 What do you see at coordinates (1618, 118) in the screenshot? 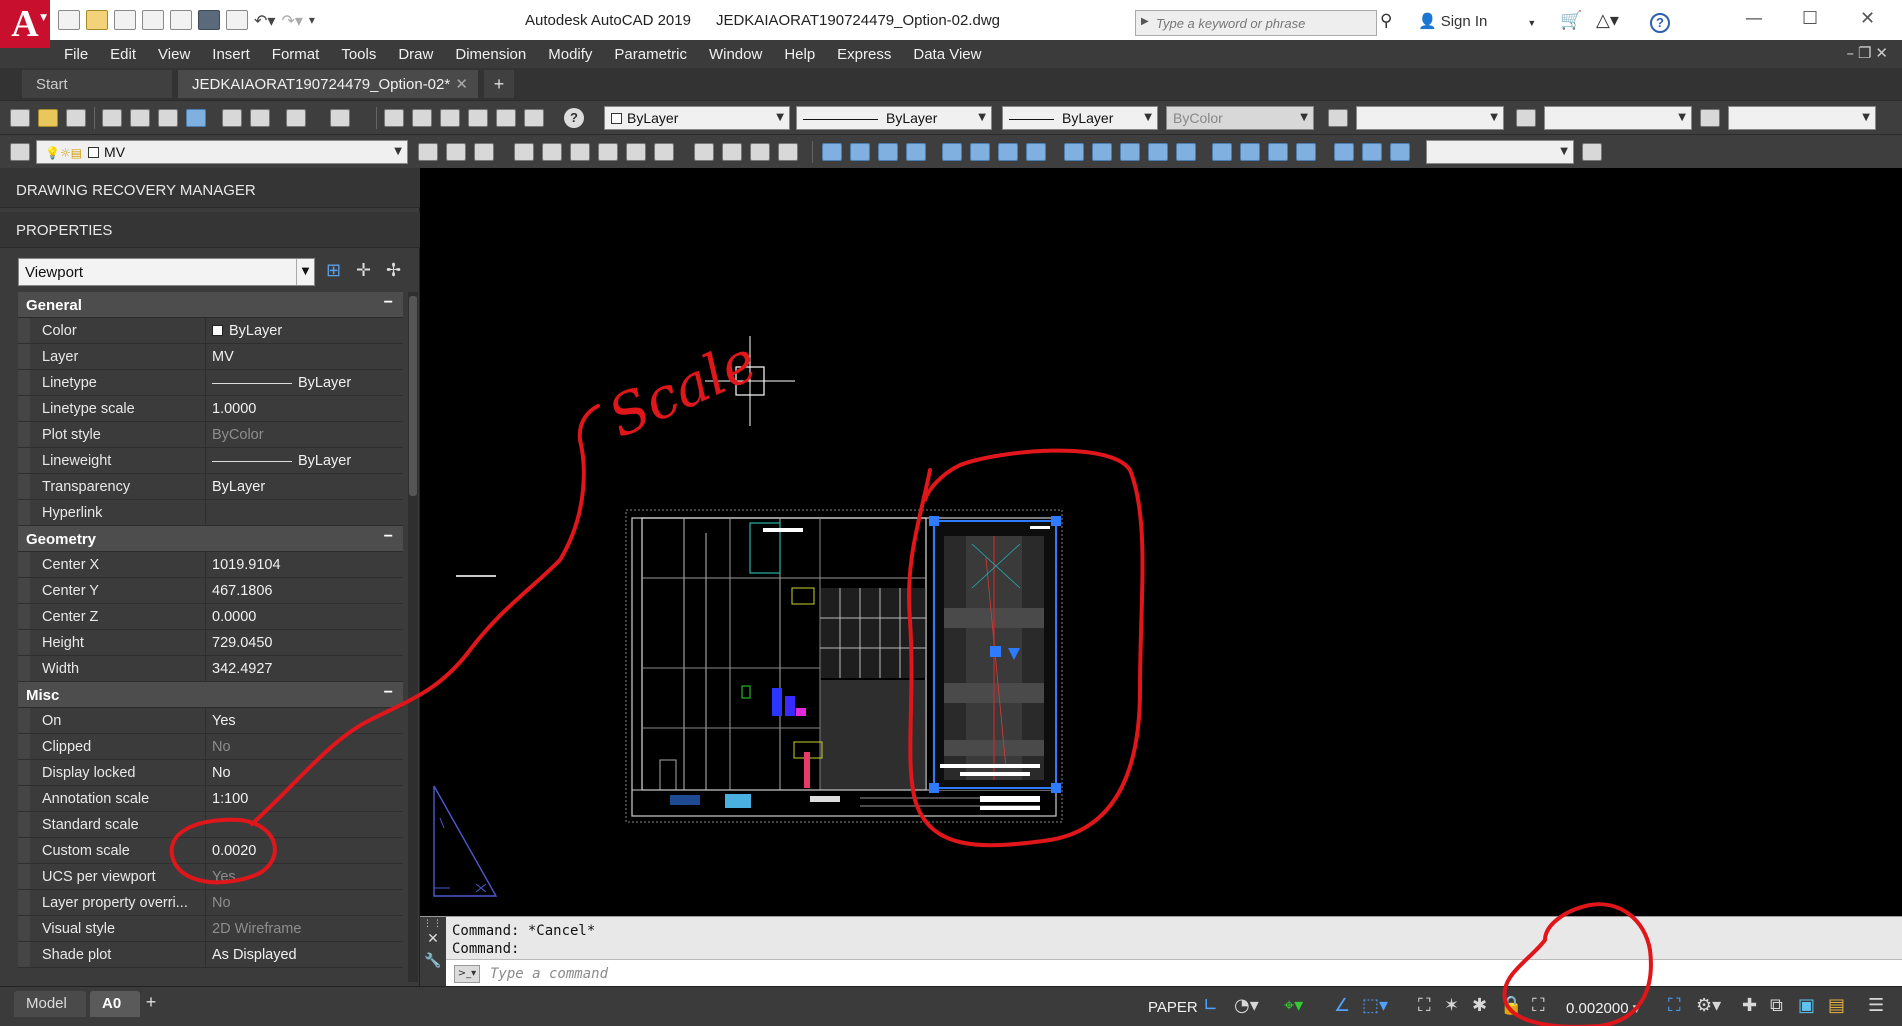
I see `dimension-style-combo: ▼` at bounding box center [1618, 118].